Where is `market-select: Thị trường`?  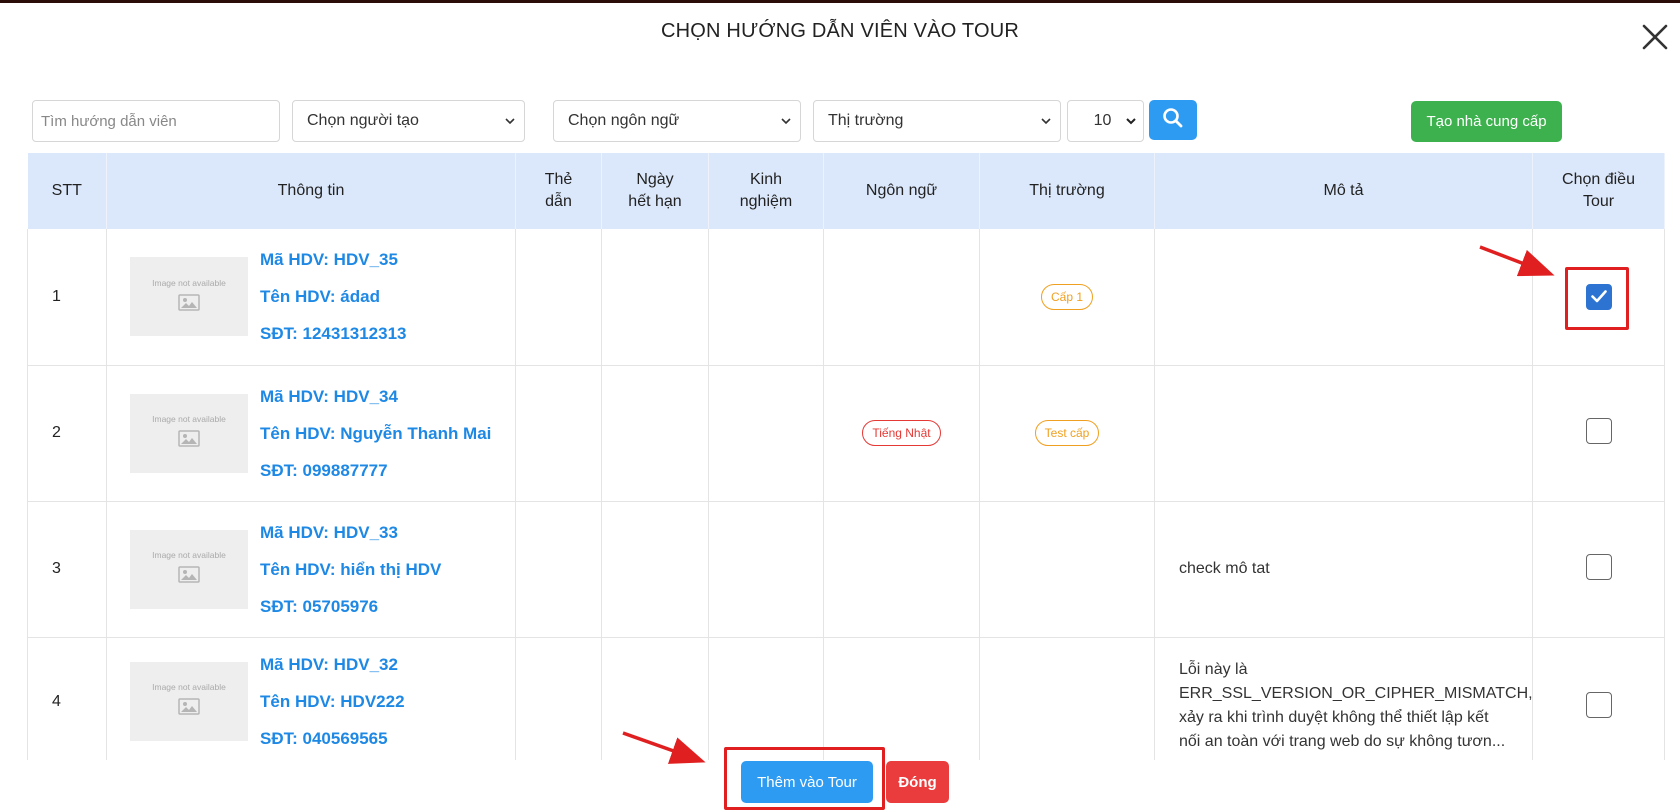 market-select: Thị trường is located at coordinates (937, 121).